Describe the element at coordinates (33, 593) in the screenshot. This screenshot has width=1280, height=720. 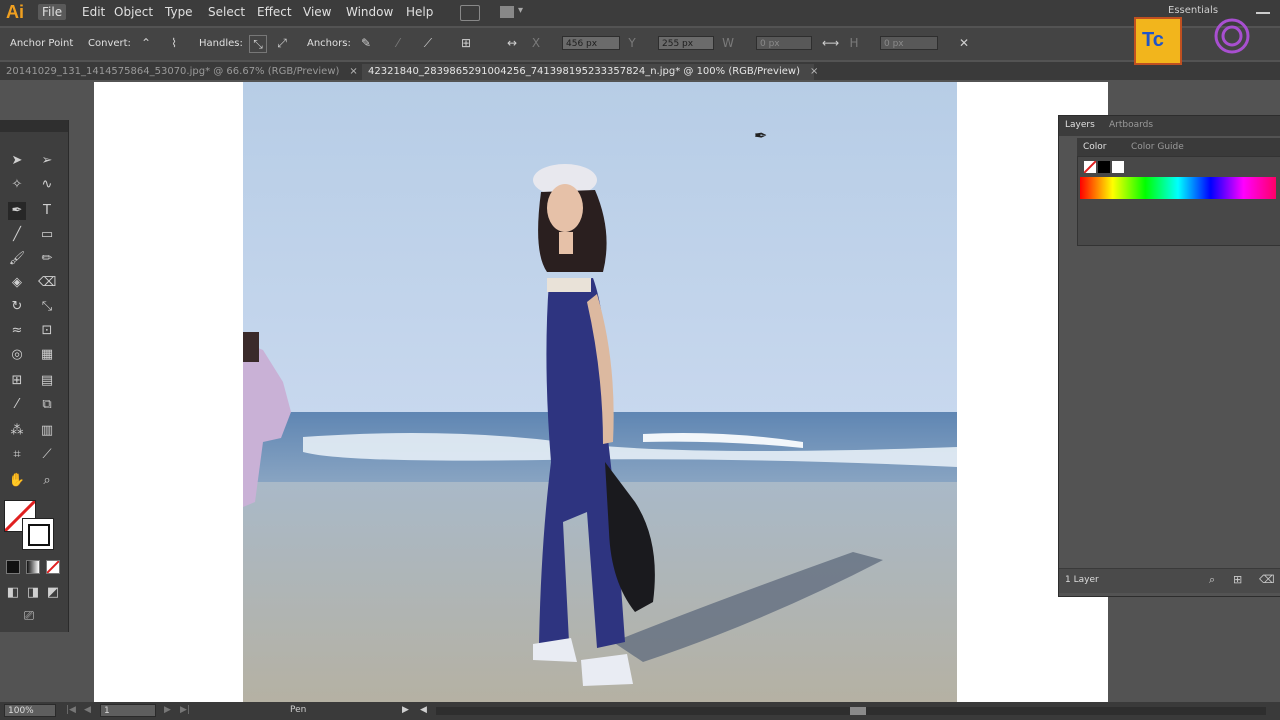
I see `draw-behind-icon: ◨` at that location.